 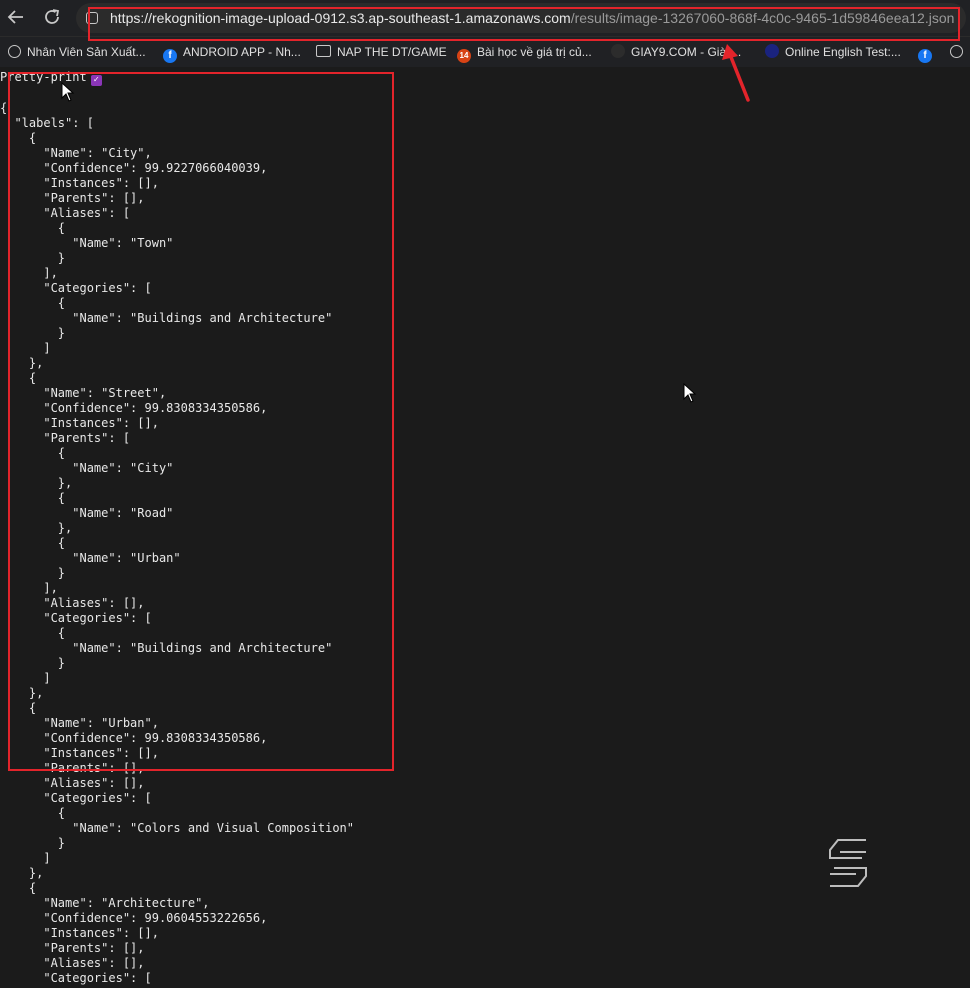 What do you see at coordinates (323, 51) in the screenshot?
I see `folder-icon` at bounding box center [323, 51].